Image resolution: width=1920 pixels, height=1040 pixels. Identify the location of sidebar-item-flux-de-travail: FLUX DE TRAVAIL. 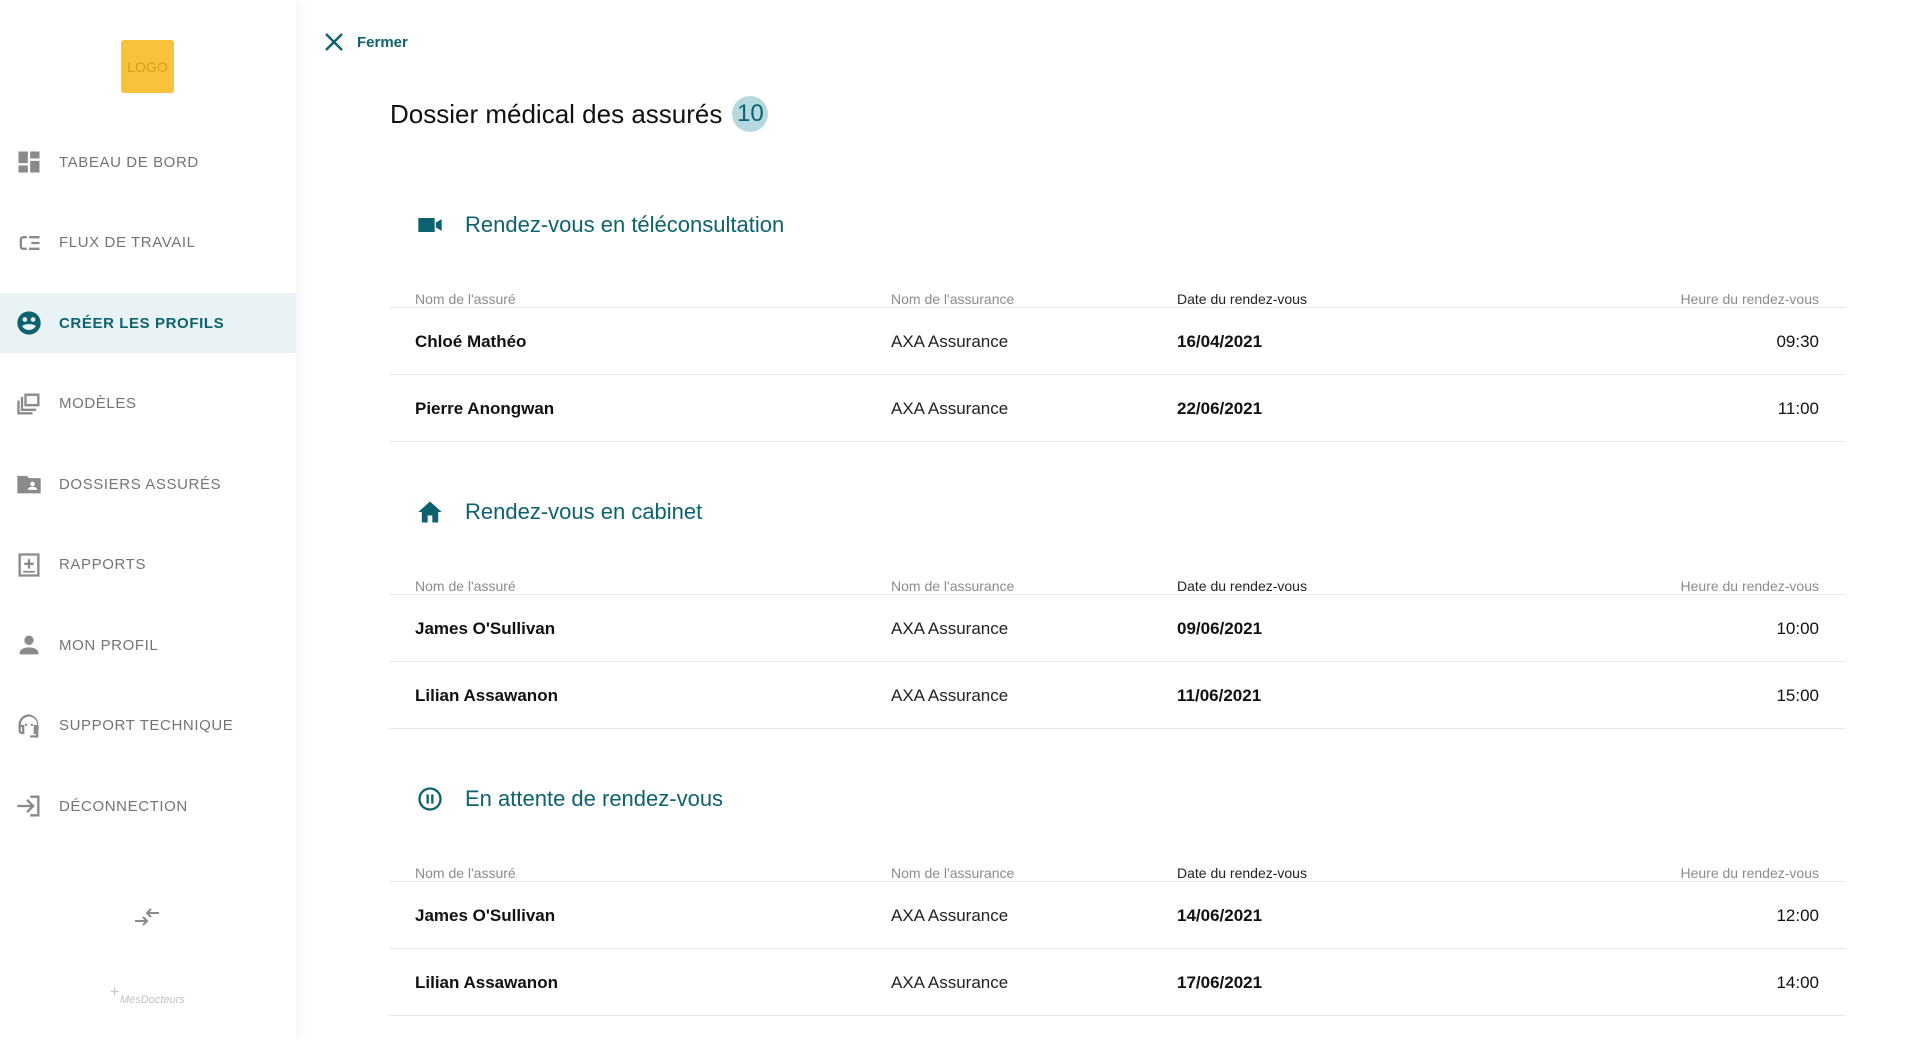
(148, 243).